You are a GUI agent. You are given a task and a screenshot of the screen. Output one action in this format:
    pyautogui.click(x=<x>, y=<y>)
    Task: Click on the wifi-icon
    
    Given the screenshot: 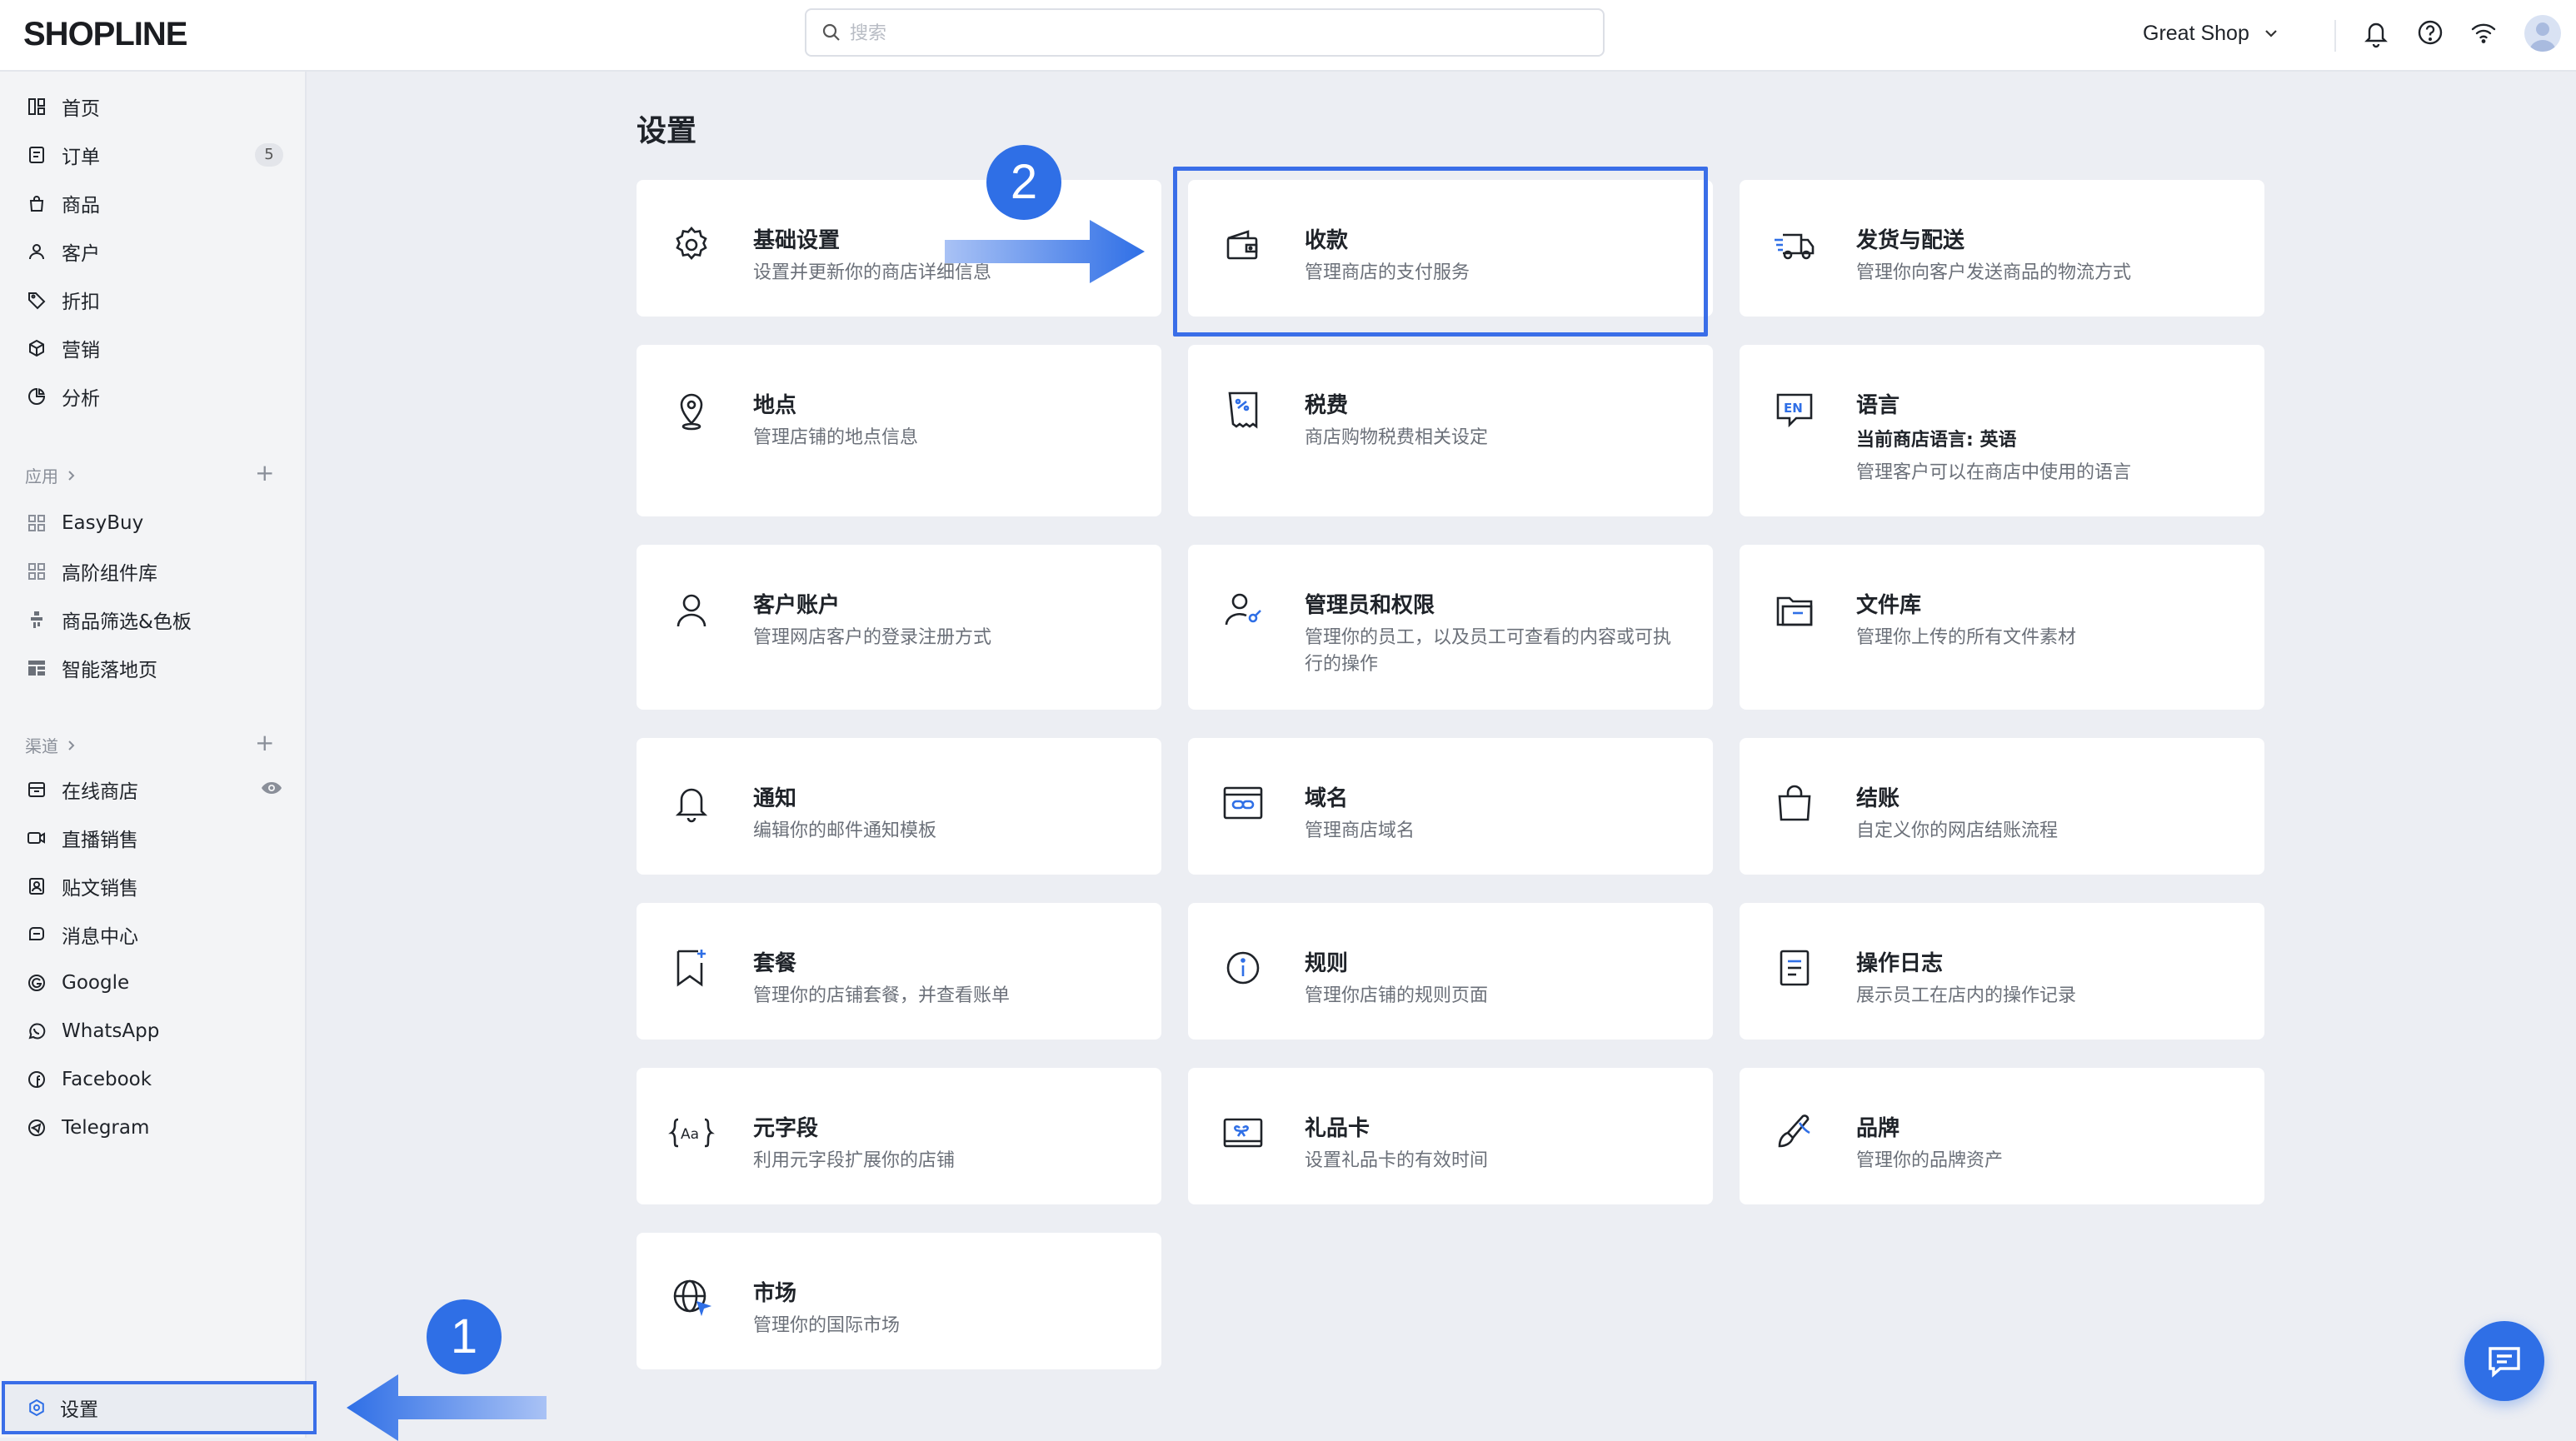 What is the action you would take?
    pyautogui.click(x=2483, y=32)
    